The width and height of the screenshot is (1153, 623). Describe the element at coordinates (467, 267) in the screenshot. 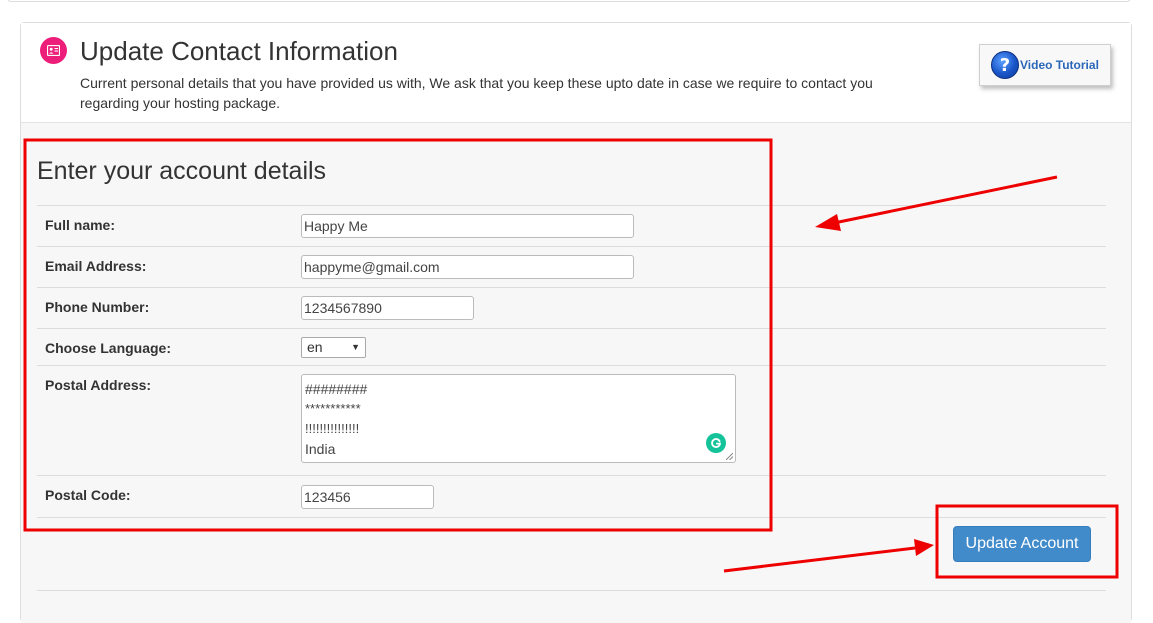

I see `email-input` at that location.